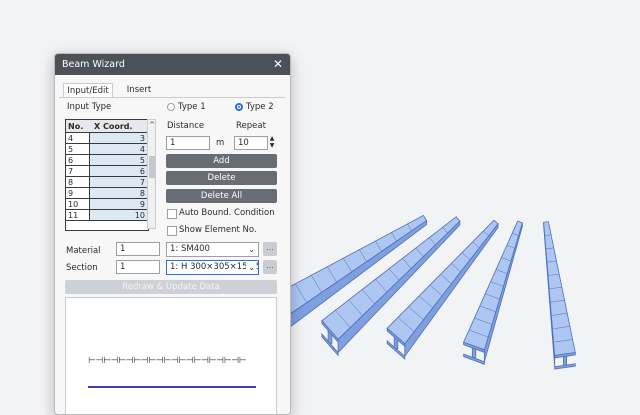 The image size is (640, 415). Describe the element at coordinates (152, 125) in the screenshot. I see `scroll-up-icon: ^` at that location.